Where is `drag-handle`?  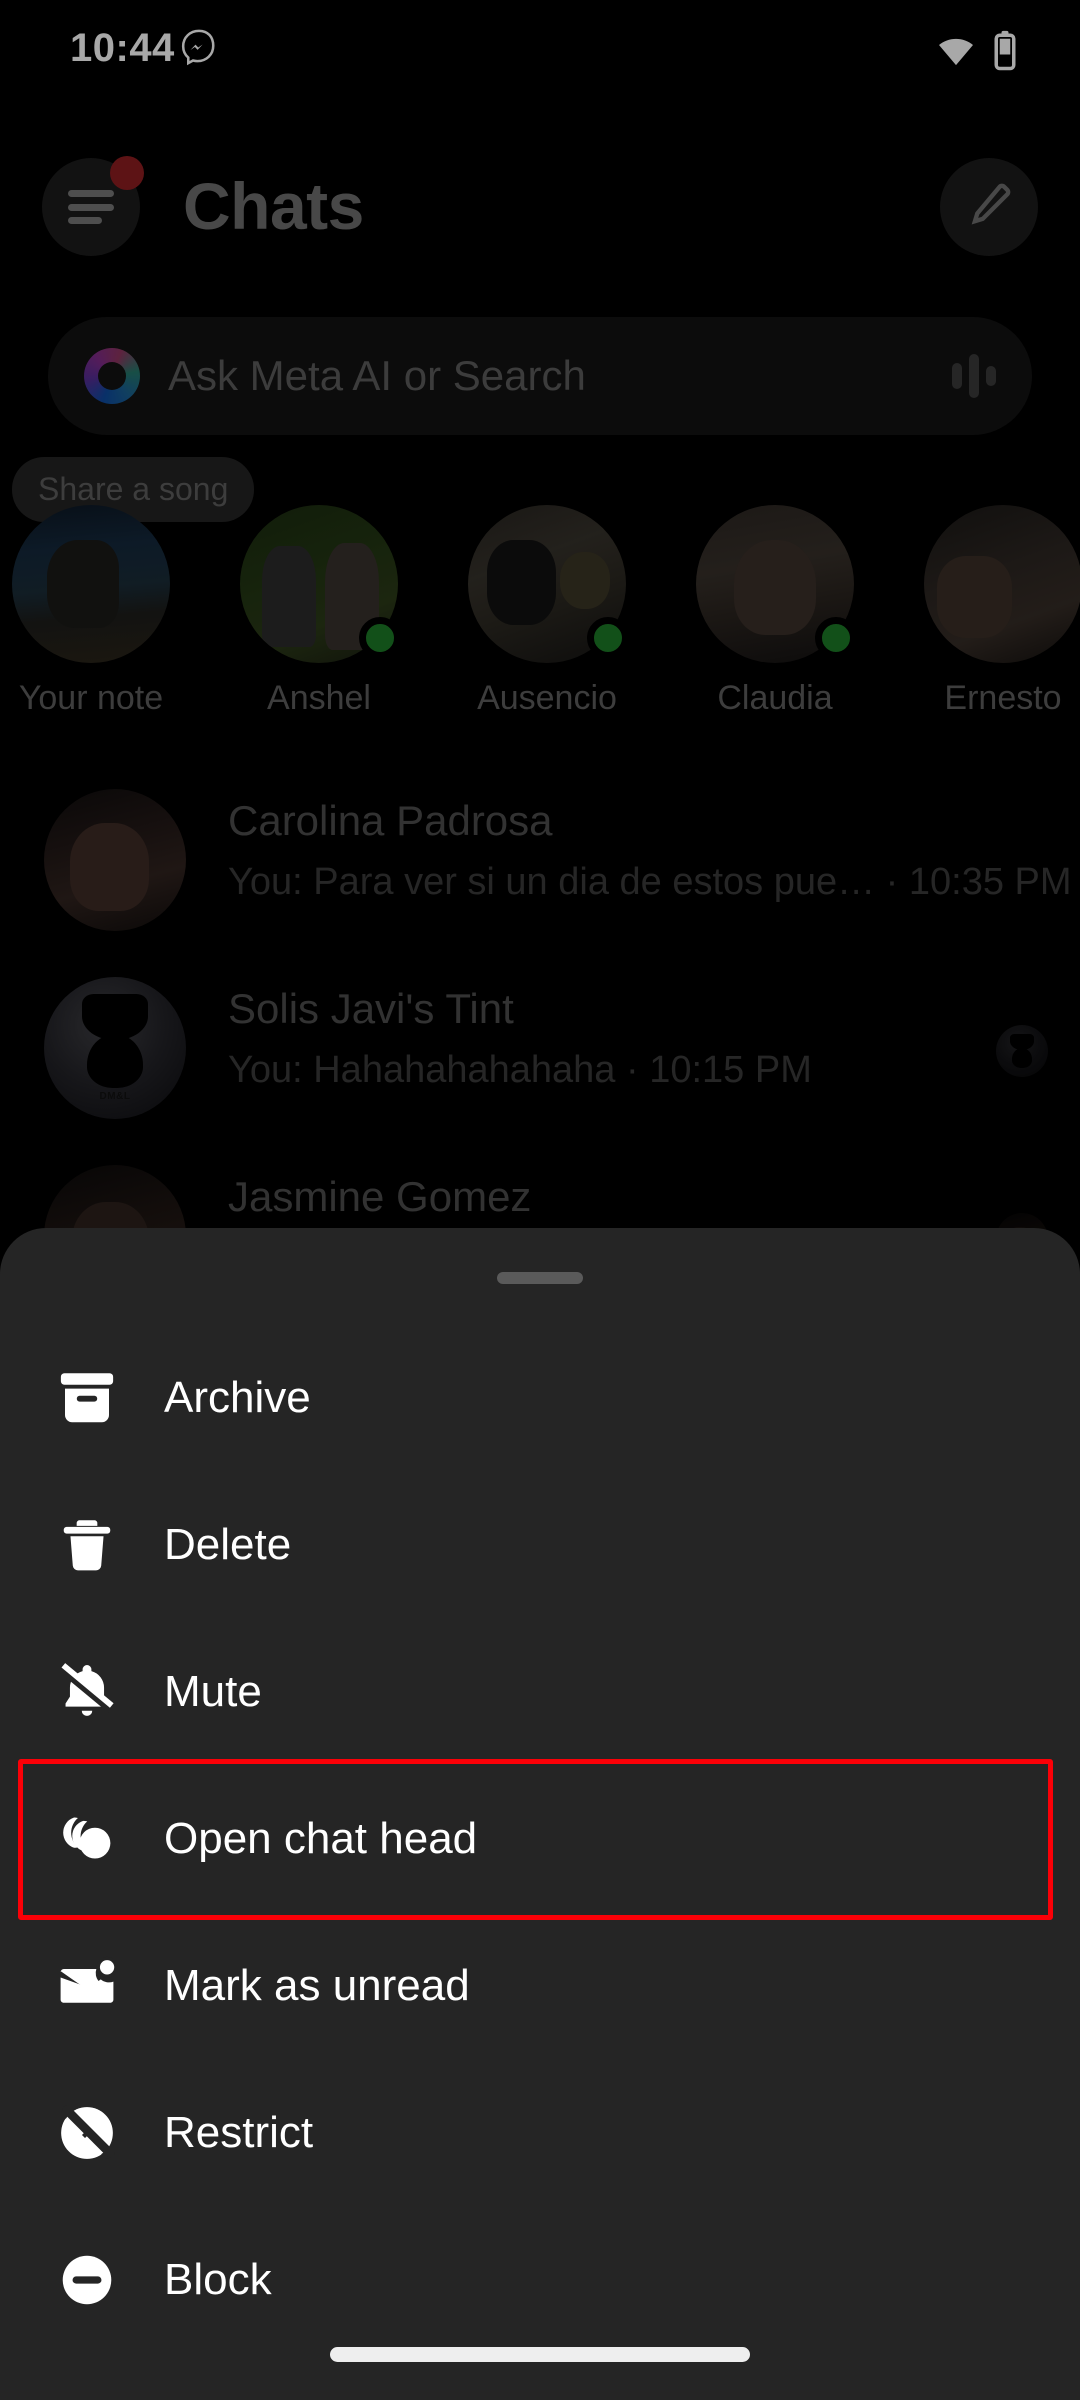 drag-handle is located at coordinates (540, 1278).